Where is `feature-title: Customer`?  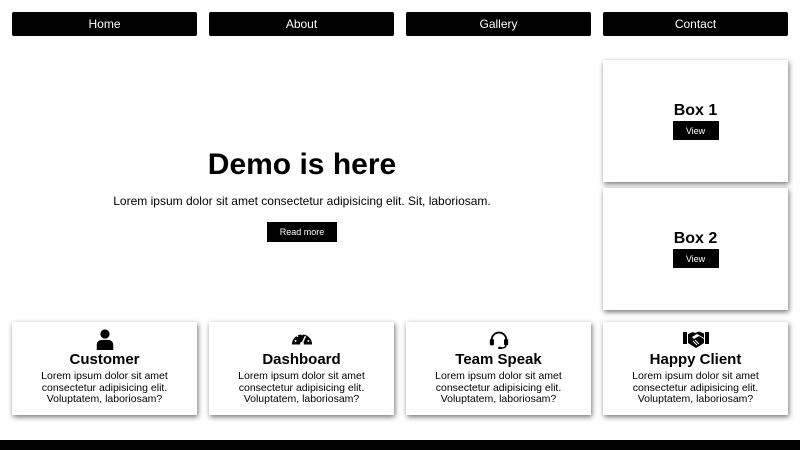
feature-title: Customer is located at coordinates (104, 359).